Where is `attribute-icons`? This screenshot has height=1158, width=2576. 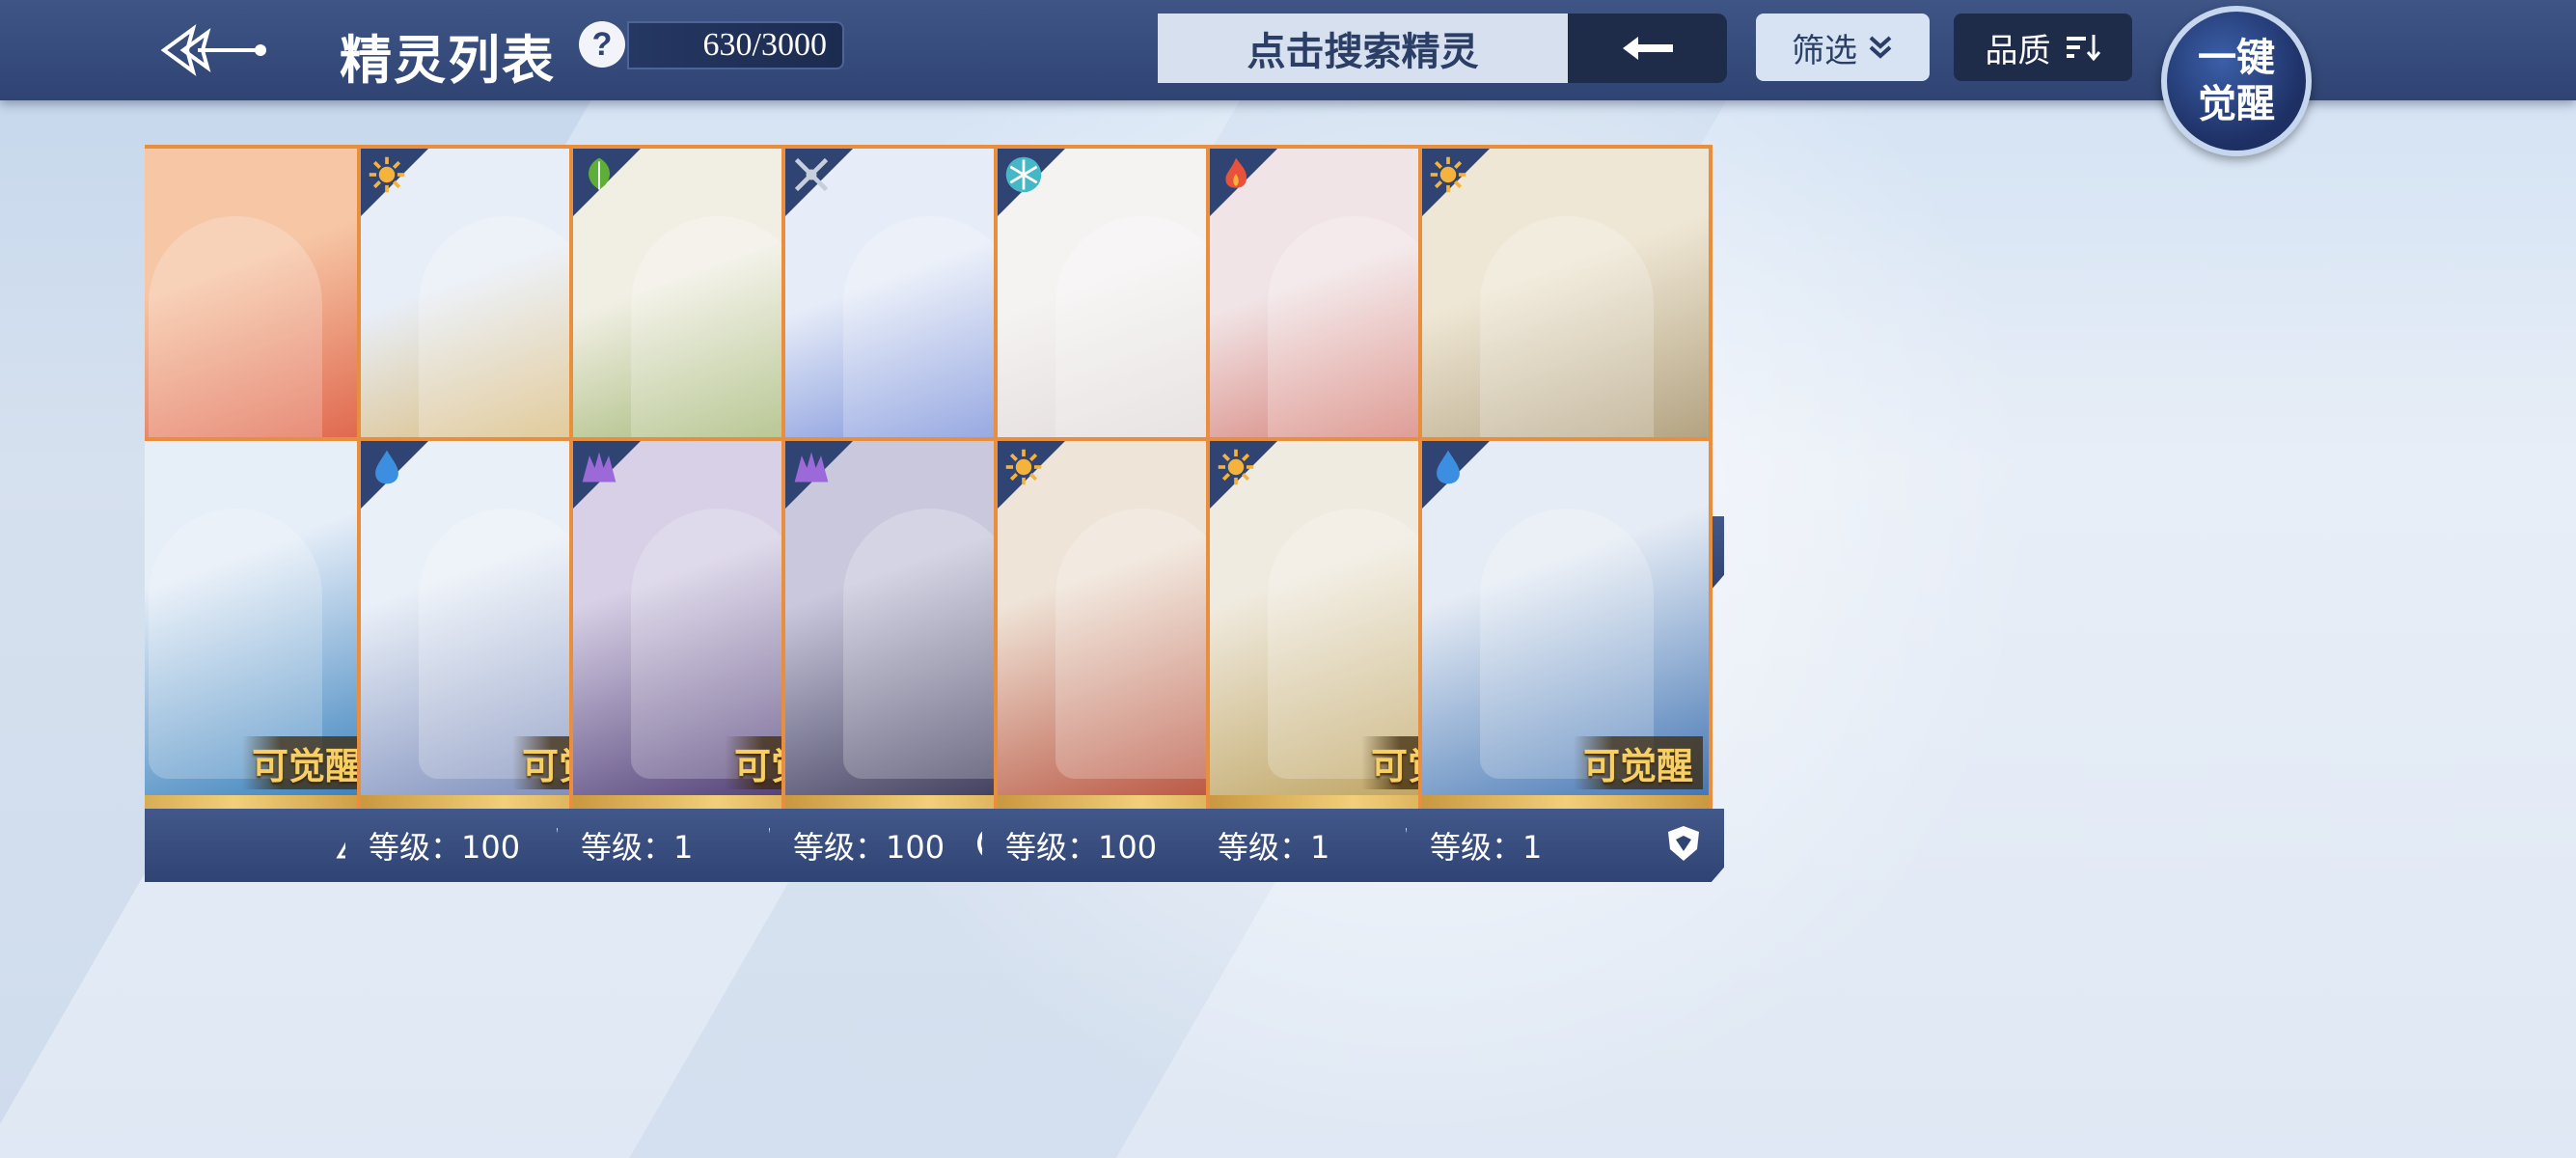 attribute-icons is located at coordinates (1684, 843).